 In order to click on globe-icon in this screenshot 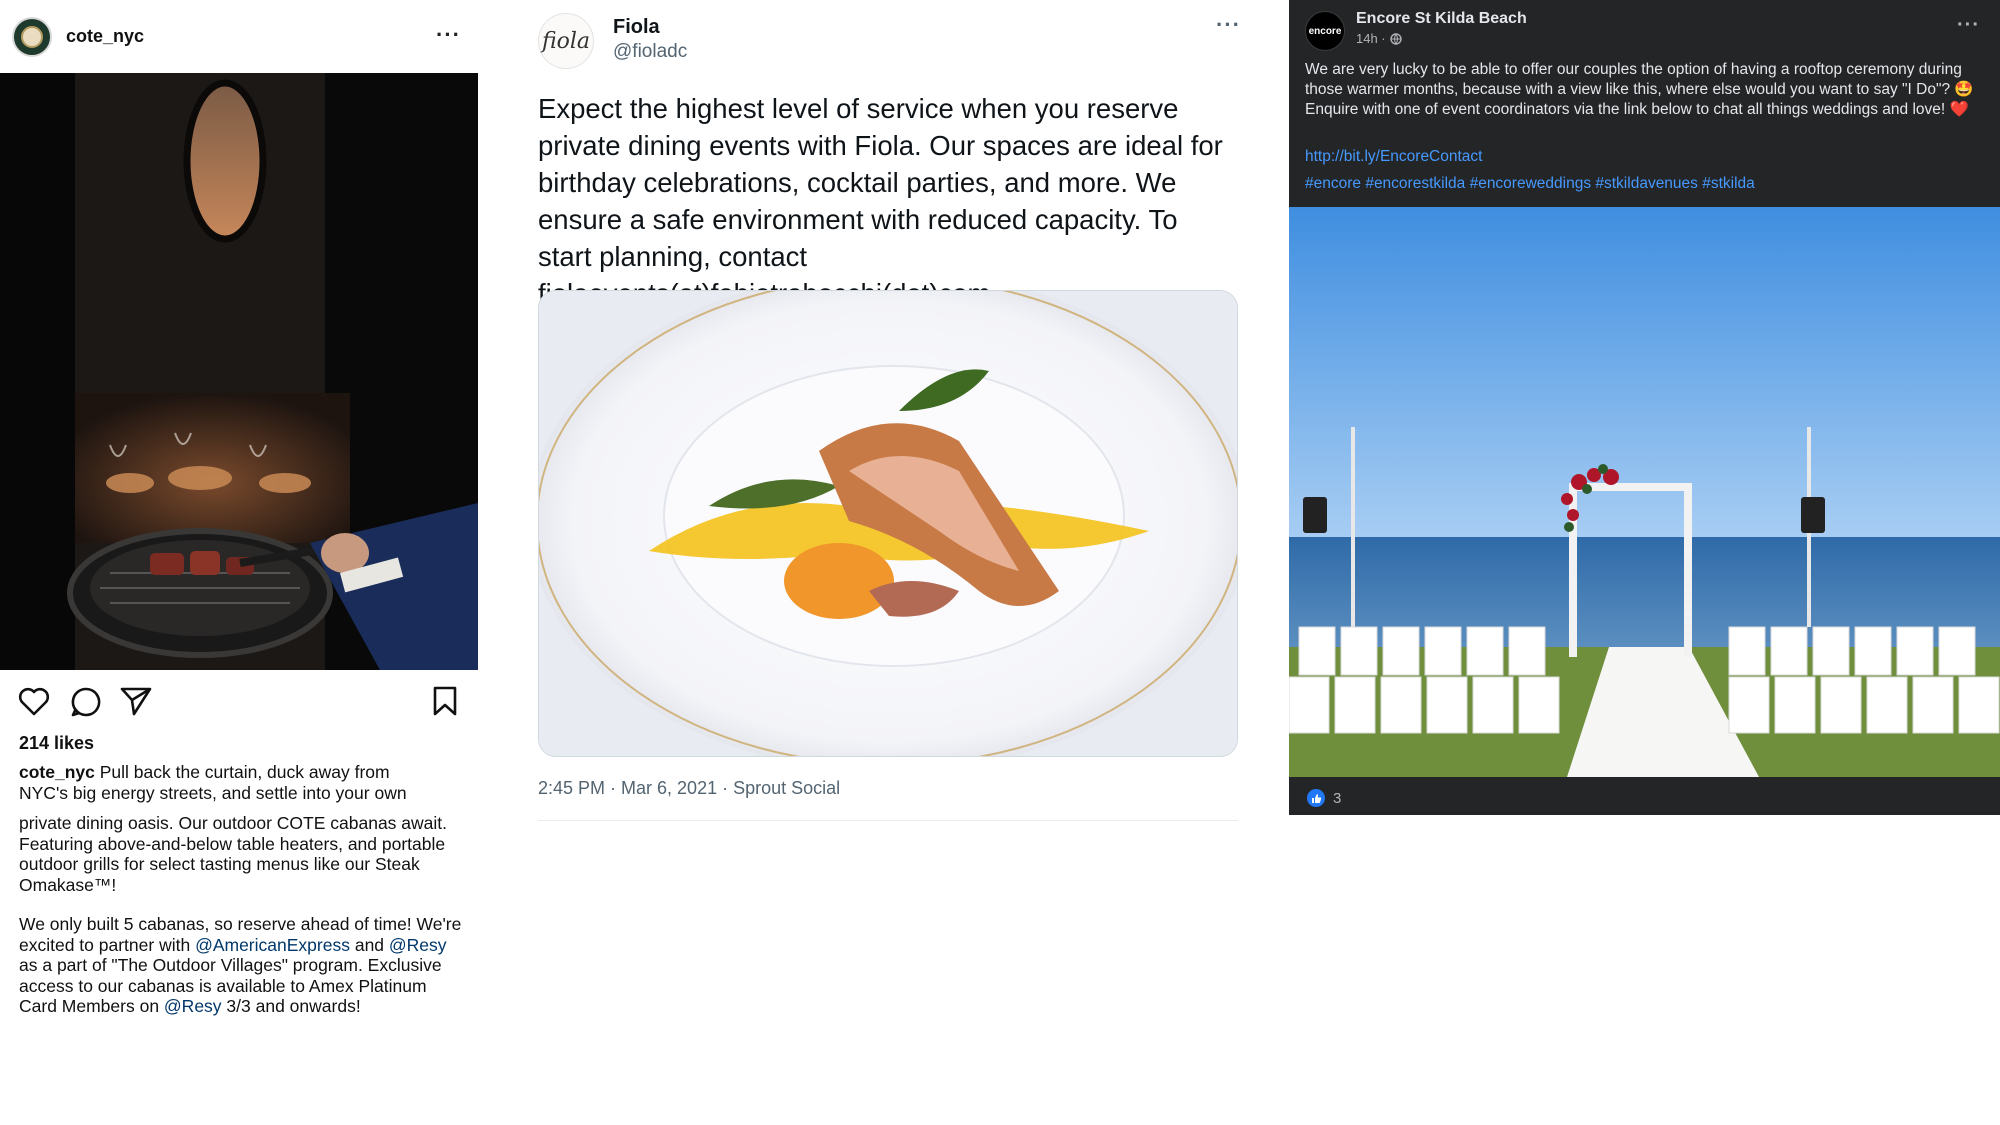, I will do `click(1395, 38)`.